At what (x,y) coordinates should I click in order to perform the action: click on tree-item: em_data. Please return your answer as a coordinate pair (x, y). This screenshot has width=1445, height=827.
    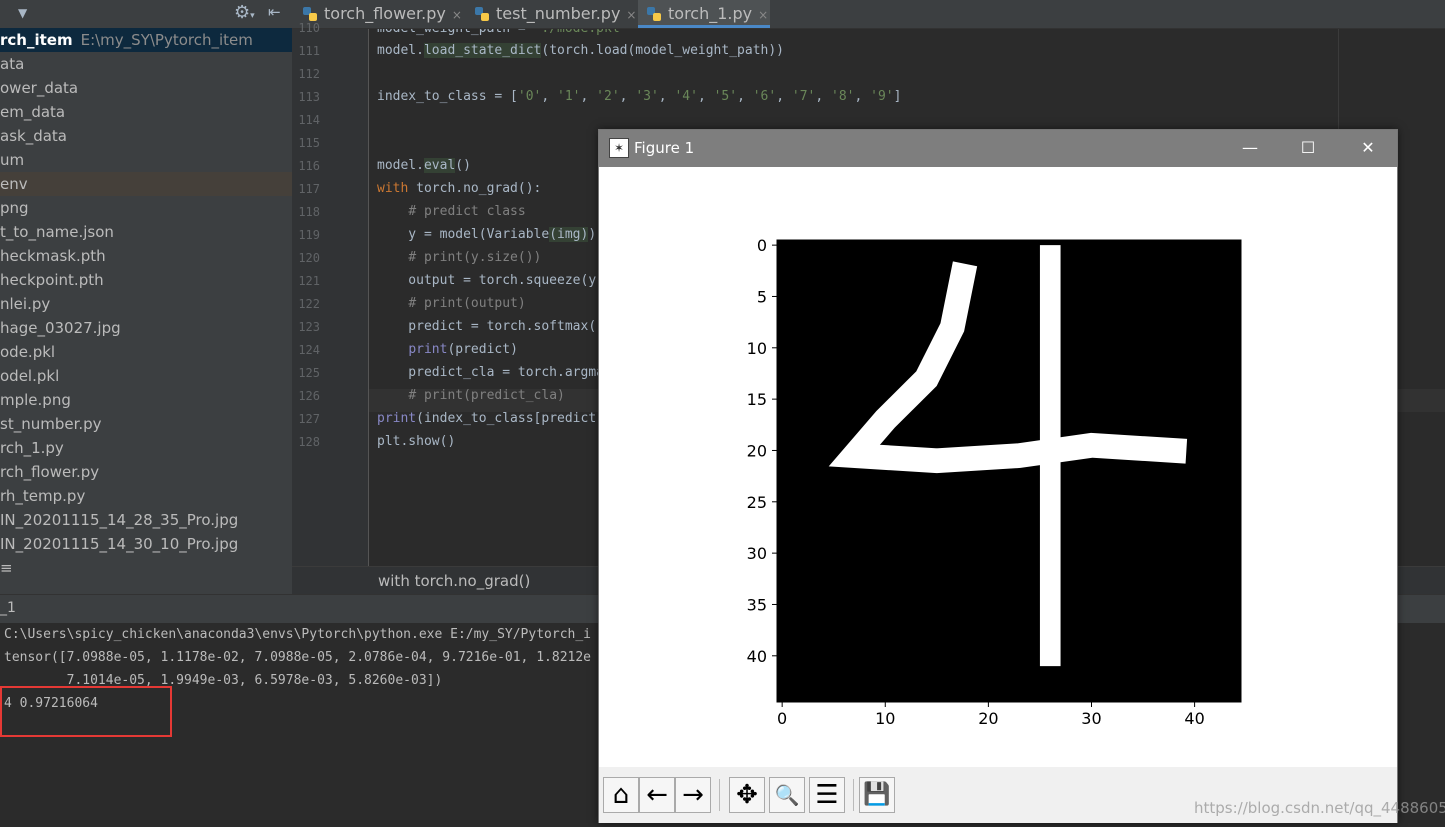
    Looking at the image, I should click on (146, 112).